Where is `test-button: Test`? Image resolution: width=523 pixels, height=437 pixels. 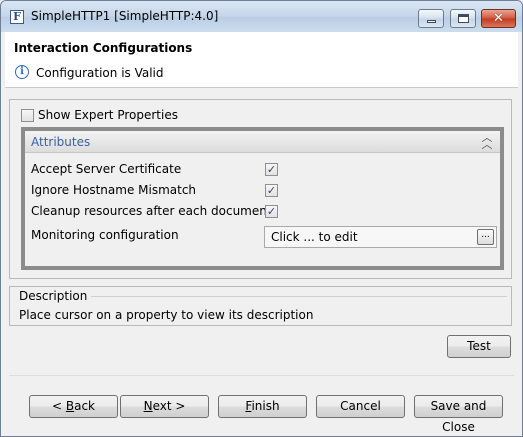
test-button: Test is located at coordinates (479, 346).